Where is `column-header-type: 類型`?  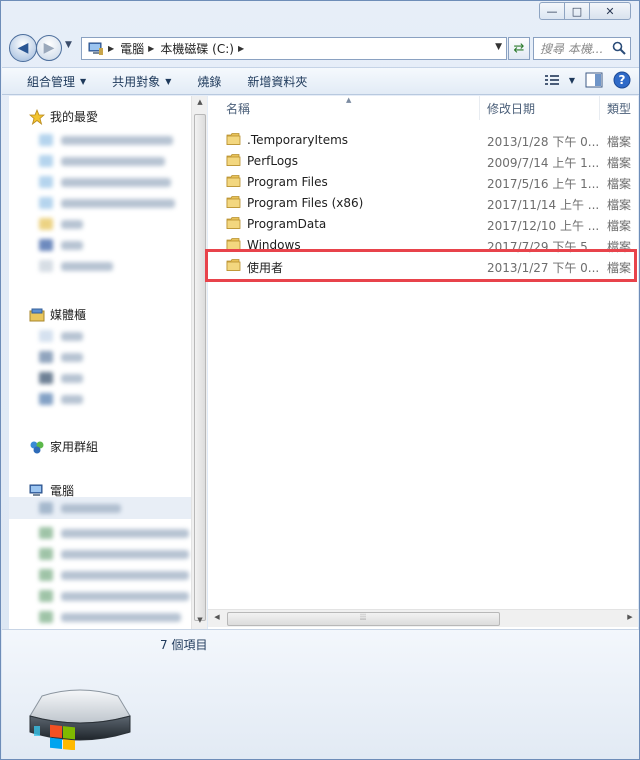
column-header-type: 類型 is located at coordinates (619, 108).